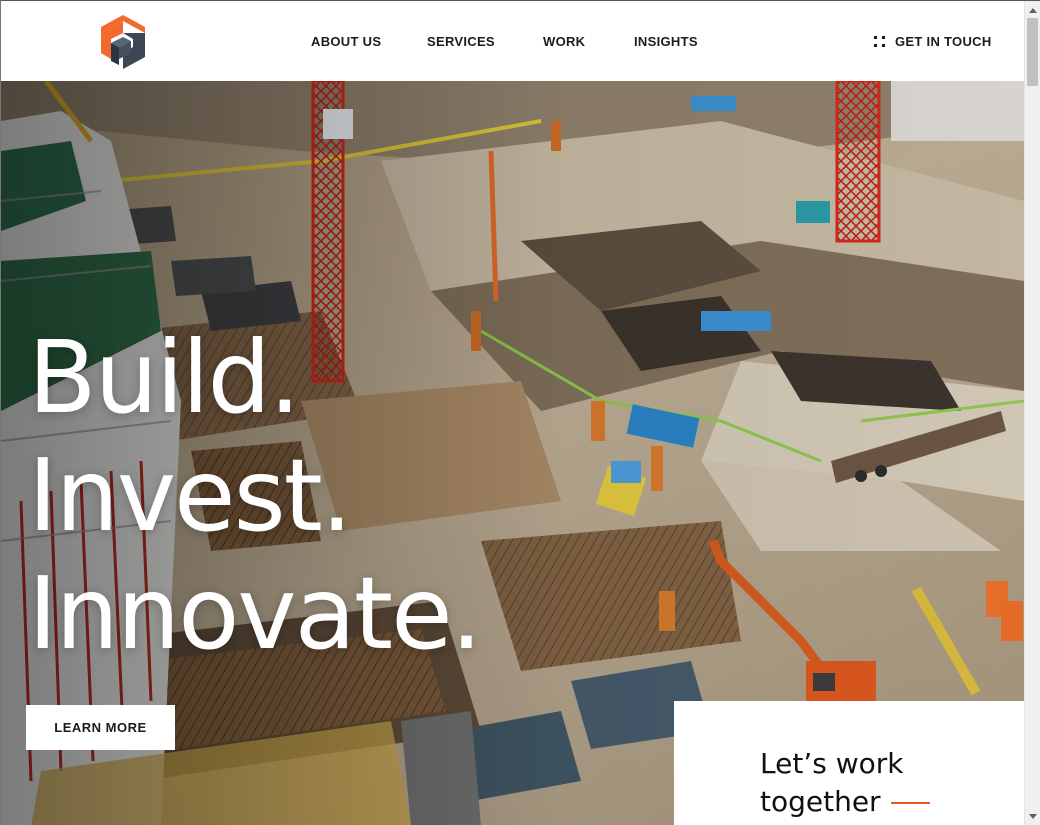 Image resolution: width=1040 pixels, height=825 pixels. I want to click on panel-title: Let’s work together, so click(850, 783).